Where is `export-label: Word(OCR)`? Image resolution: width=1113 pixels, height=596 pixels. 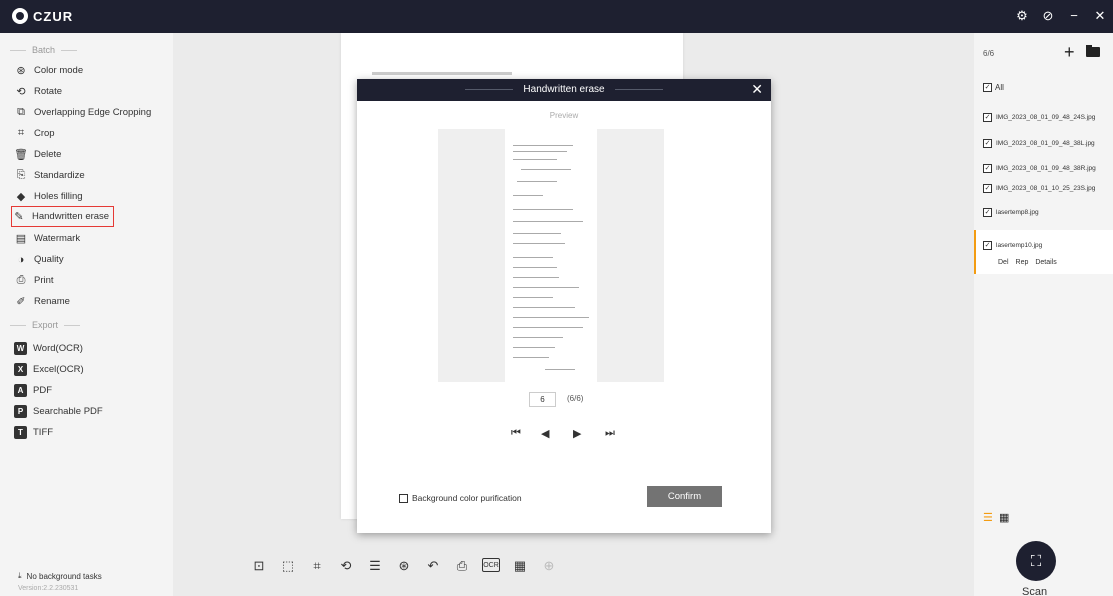 export-label: Word(OCR) is located at coordinates (58, 348).